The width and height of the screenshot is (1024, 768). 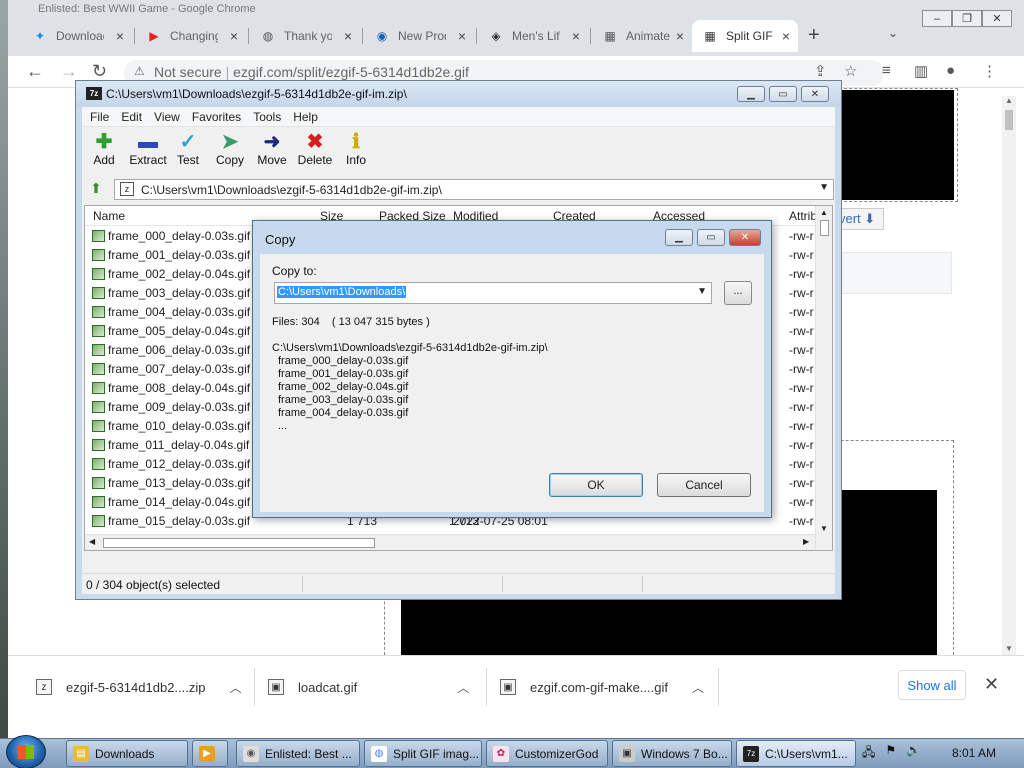 What do you see at coordinates (342, 292) in the screenshot?
I see `destination-path: C:\Users\vm1\Downloads\` at bounding box center [342, 292].